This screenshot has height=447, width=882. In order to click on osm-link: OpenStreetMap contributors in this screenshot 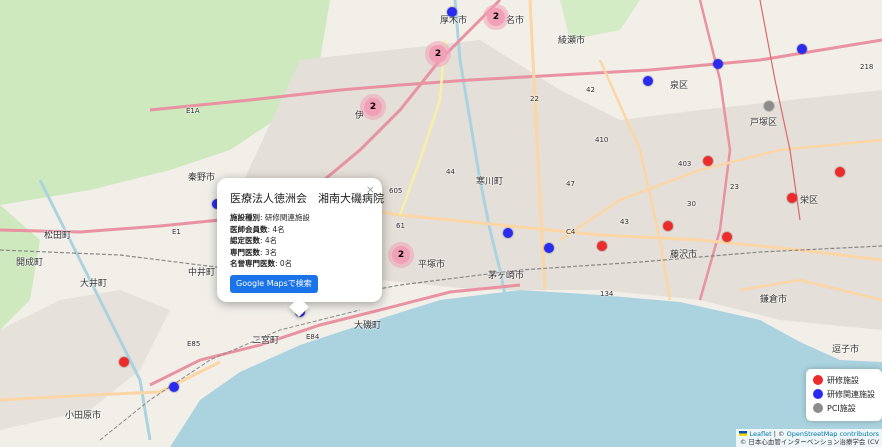, I will do `click(833, 434)`.